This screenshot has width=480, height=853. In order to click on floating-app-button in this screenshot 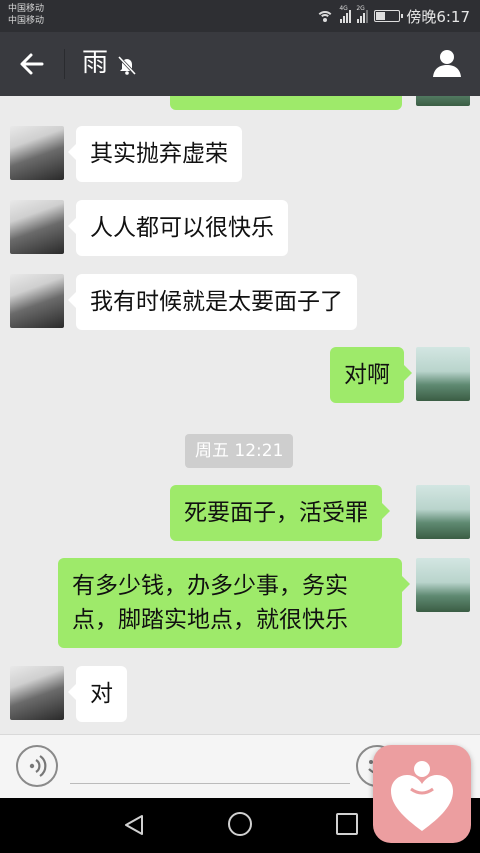, I will do `click(422, 794)`.